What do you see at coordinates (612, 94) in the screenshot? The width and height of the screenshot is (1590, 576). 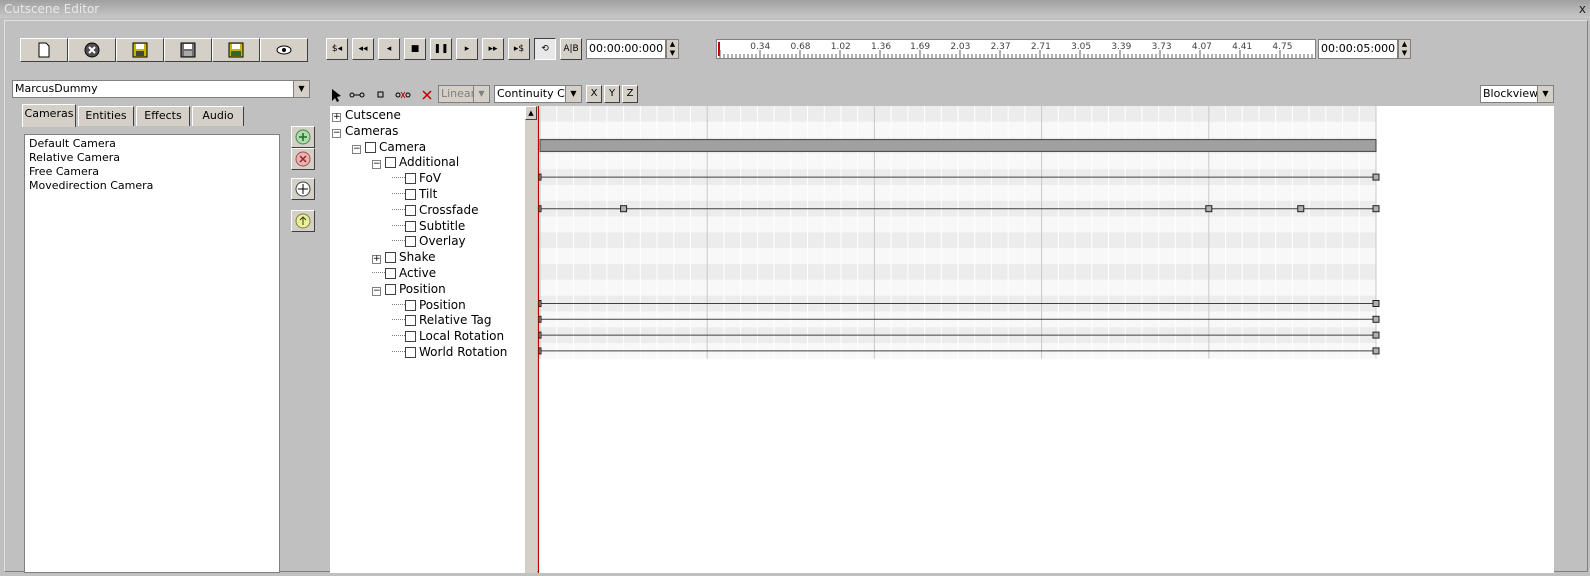 I see `axis-y-button: Y` at bounding box center [612, 94].